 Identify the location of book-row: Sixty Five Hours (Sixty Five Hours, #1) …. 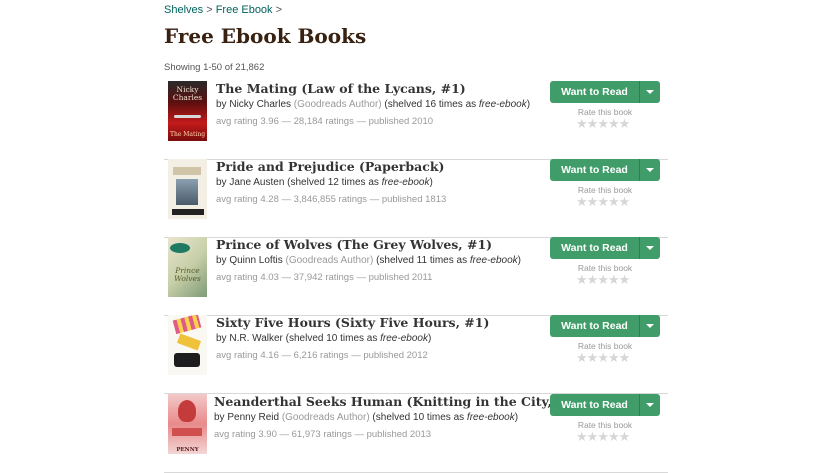
(416, 354).